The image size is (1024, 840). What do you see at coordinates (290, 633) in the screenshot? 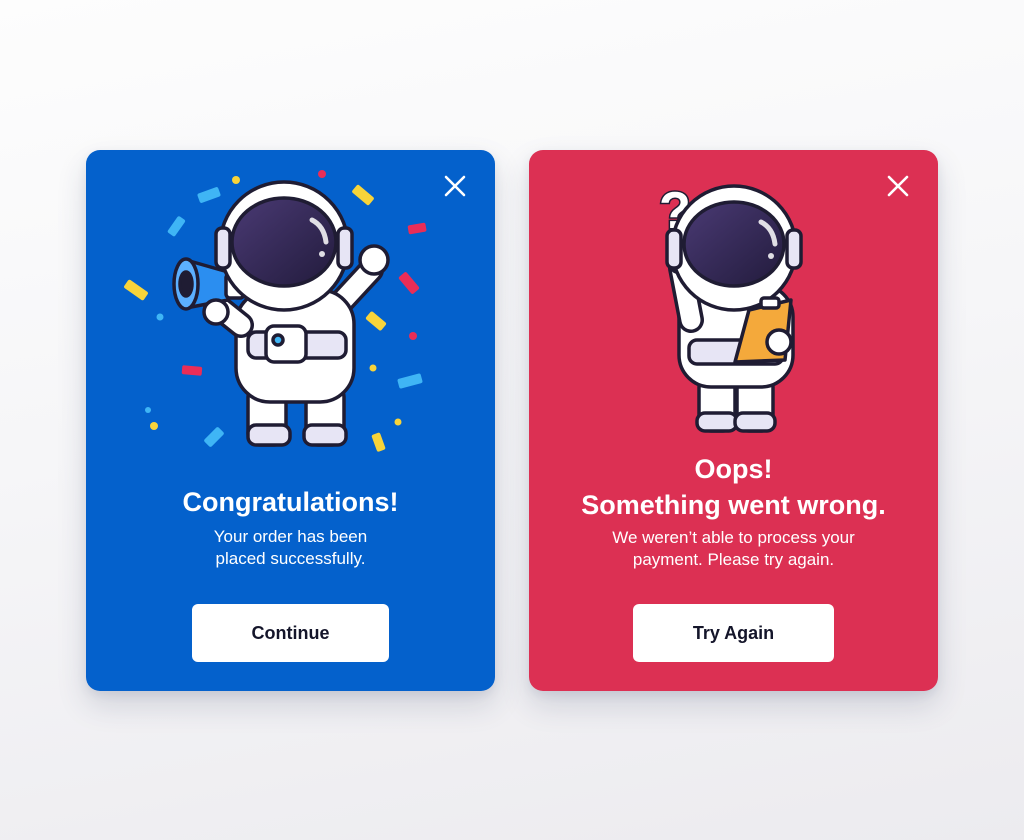
I see `continue-button: Continue` at bounding box center [290, 633].